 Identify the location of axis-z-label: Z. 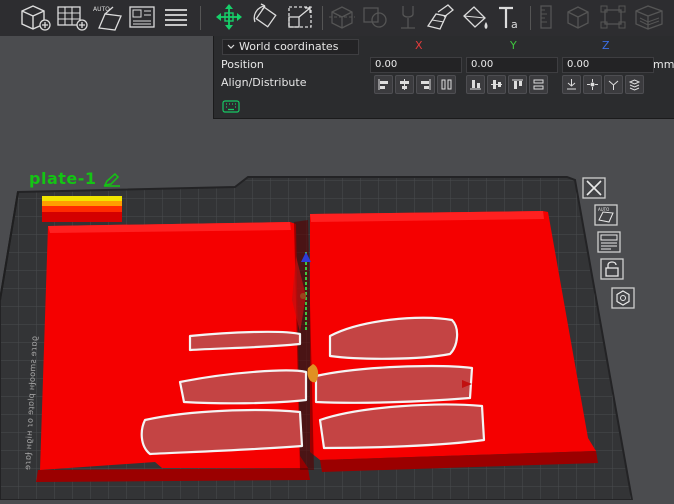
(606, 45).